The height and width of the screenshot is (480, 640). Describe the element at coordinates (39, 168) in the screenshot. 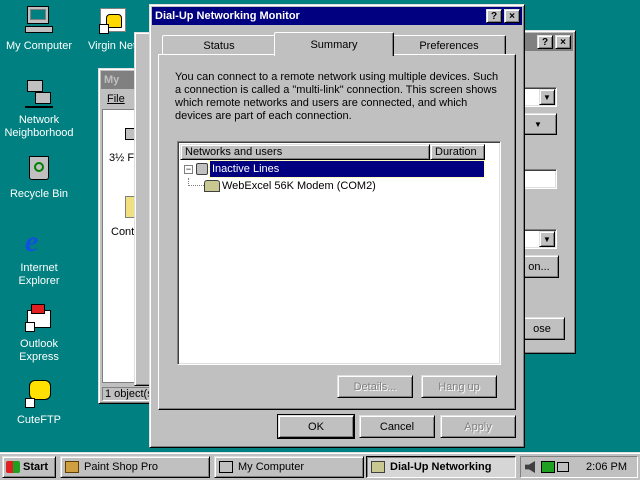

I see `recycle-bin-icon` at that location.